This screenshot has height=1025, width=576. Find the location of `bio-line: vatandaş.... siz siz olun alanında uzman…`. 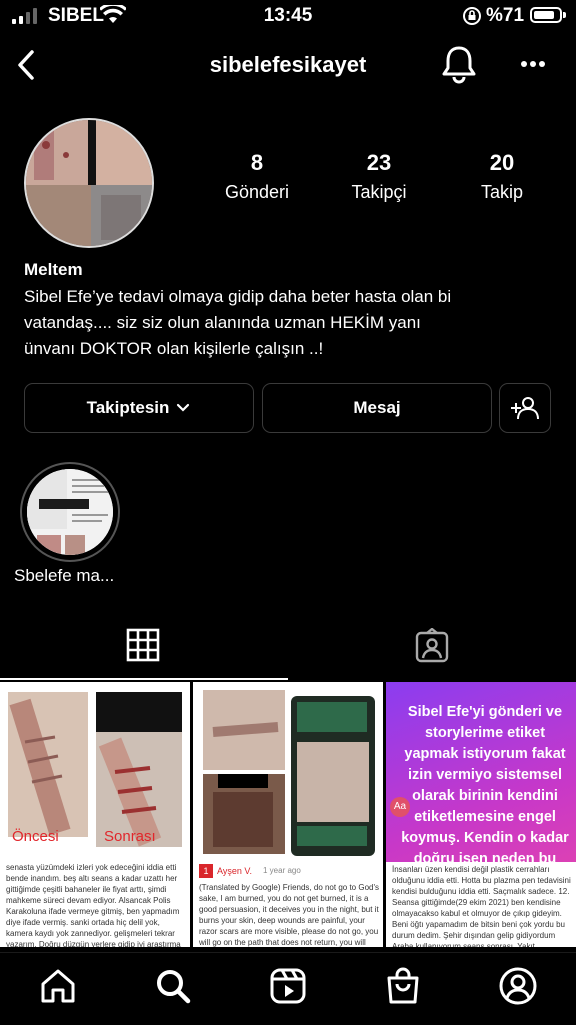

bio-line: vatandaş.... siz siz olun alanında uzman… is located at coordinates (222, 322).